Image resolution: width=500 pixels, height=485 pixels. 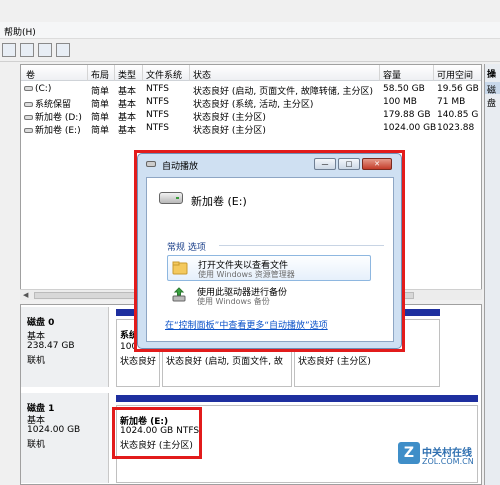 I want to click on menu-bar: 帮助(H), so click(x=250, y=30).